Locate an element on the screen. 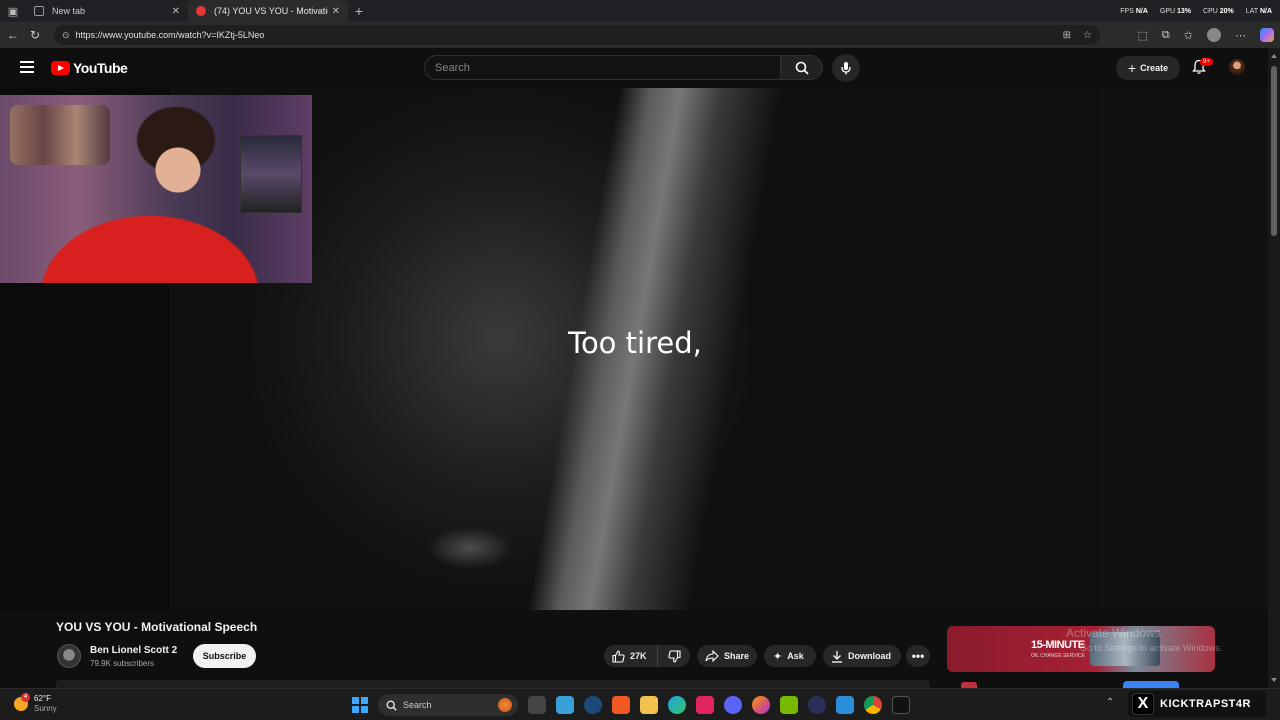 Image resolution: width=1280 pixels, height=720 pixels. nvidia-icon is located at coordinates (789, 705).